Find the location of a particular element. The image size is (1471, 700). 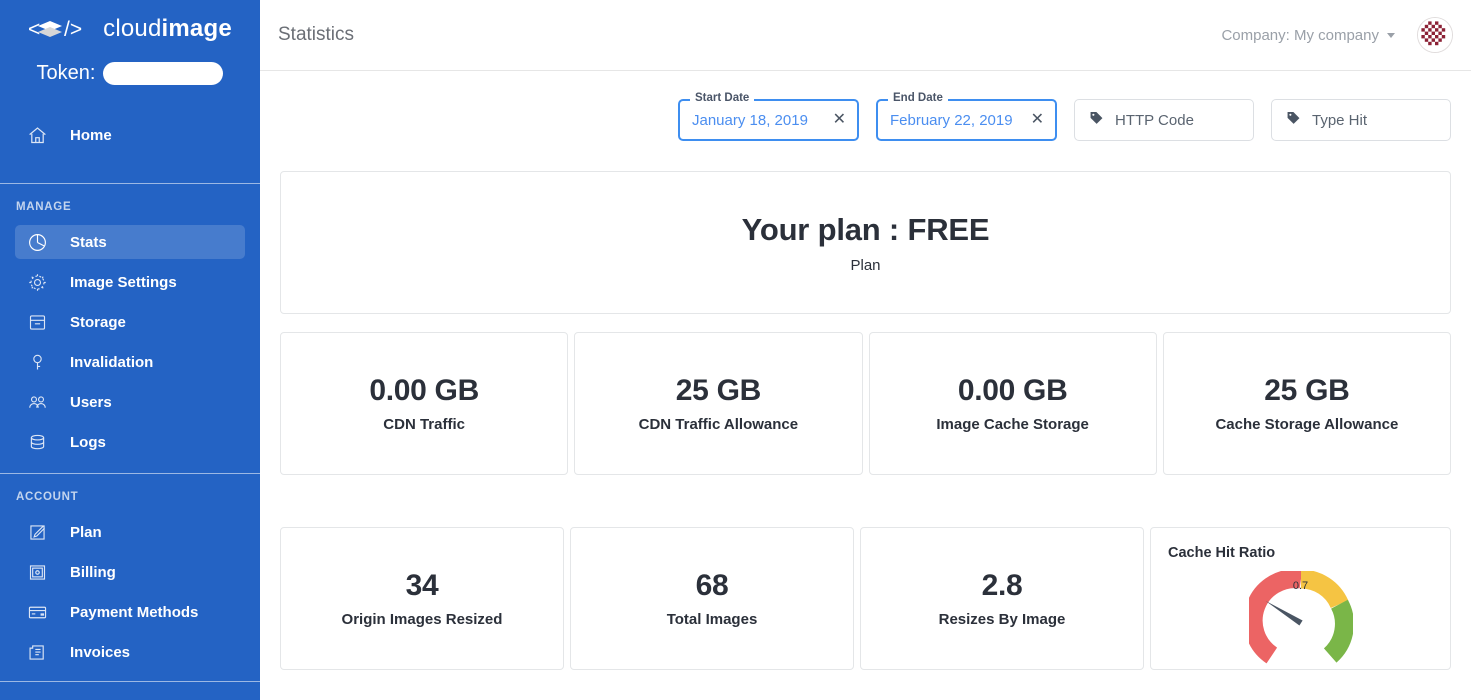

avatar is located at coordinates (1435, 35).